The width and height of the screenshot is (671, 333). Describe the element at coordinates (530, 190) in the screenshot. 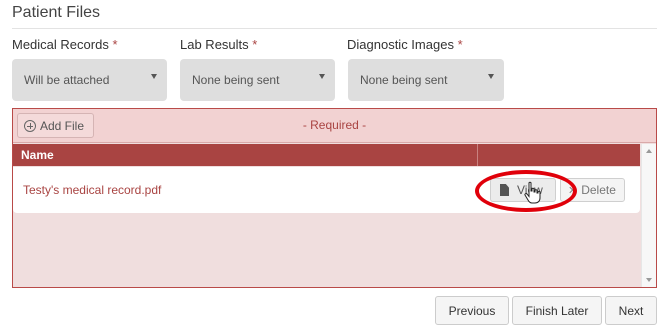

I see `view-label: View` at that location.